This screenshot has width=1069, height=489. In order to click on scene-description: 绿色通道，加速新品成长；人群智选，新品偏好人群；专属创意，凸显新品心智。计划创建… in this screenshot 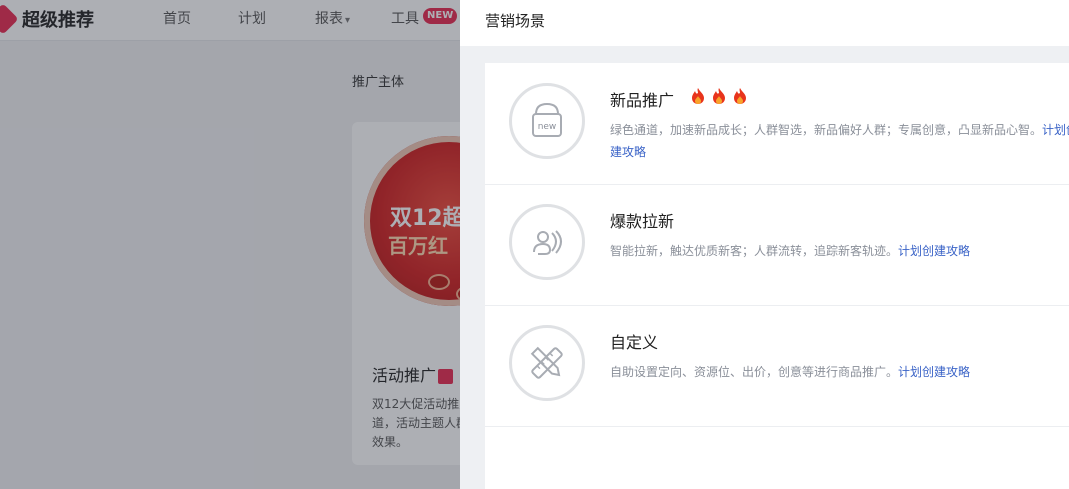, I will do `click(839, 141)`.